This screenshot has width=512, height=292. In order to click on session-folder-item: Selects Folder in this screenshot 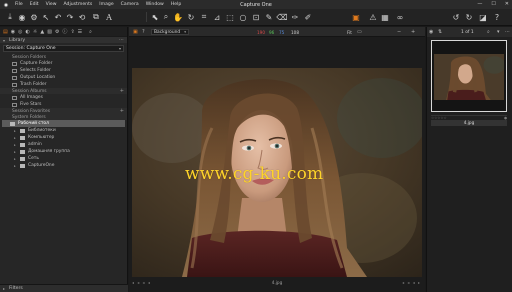, I will do `click(63, 70)`.